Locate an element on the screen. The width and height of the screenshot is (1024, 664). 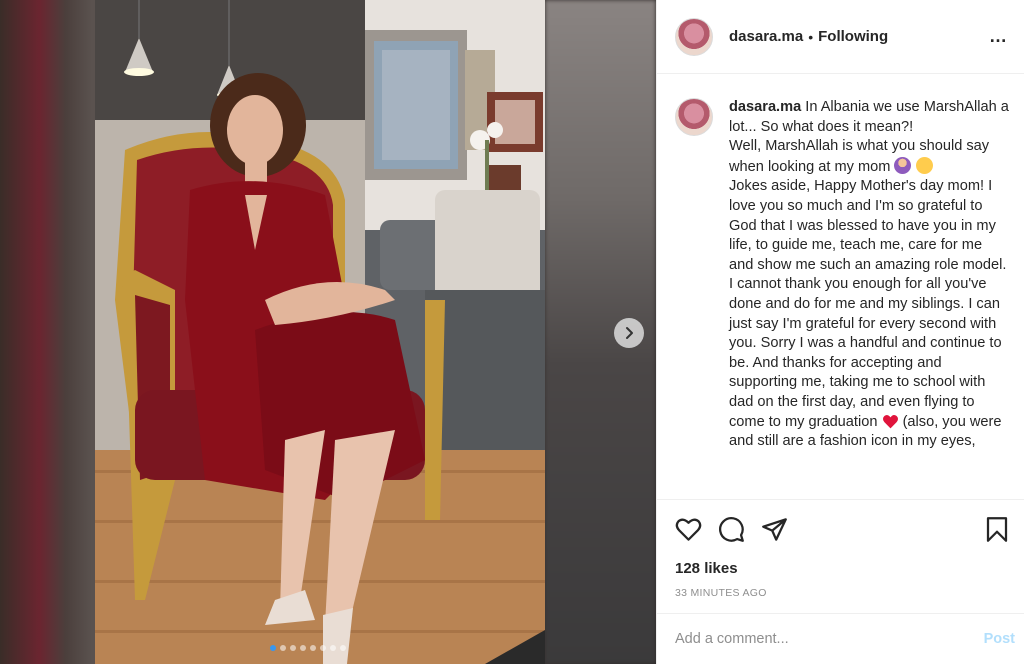
woman-gesturing-emoji-icon is located at coordinates (903, 165).